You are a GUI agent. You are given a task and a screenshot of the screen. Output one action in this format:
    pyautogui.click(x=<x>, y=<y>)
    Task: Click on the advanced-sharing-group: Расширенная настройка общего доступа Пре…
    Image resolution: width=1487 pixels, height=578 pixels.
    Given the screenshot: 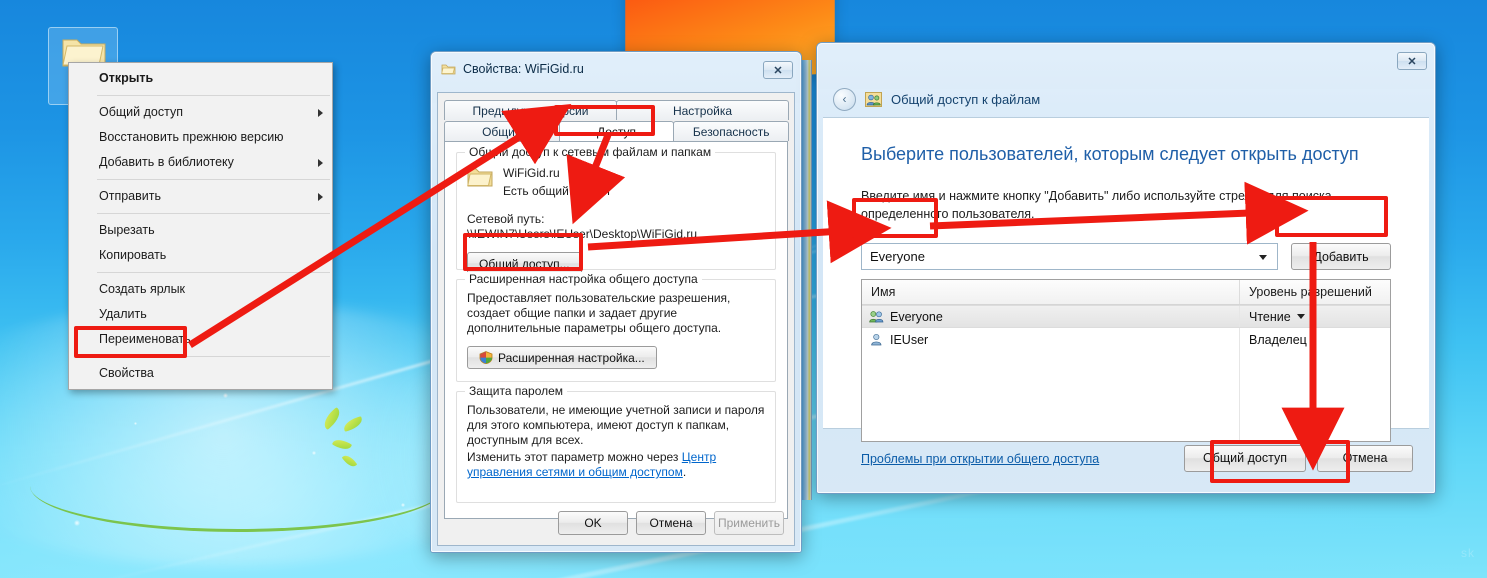 What is the action you would take?
    pyautogui.click(x=616, y=327)
    